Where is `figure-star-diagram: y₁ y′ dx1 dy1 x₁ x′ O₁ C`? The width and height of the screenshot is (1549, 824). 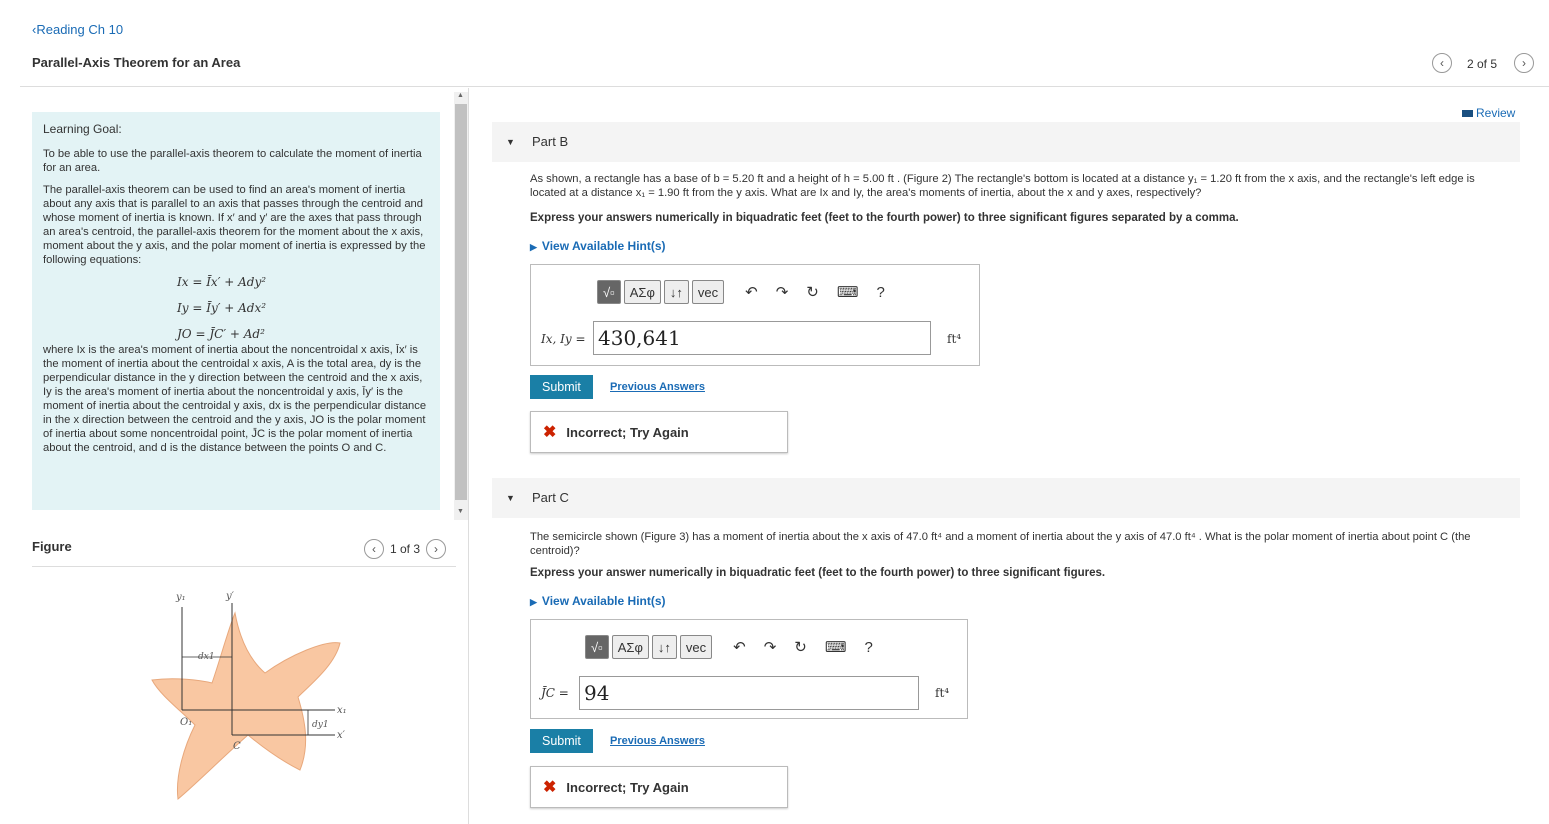
figure-star-diagram: y₁ y′ dx1 dy1 x₁ x′ O₁ C is located at coordinates (249, 695).